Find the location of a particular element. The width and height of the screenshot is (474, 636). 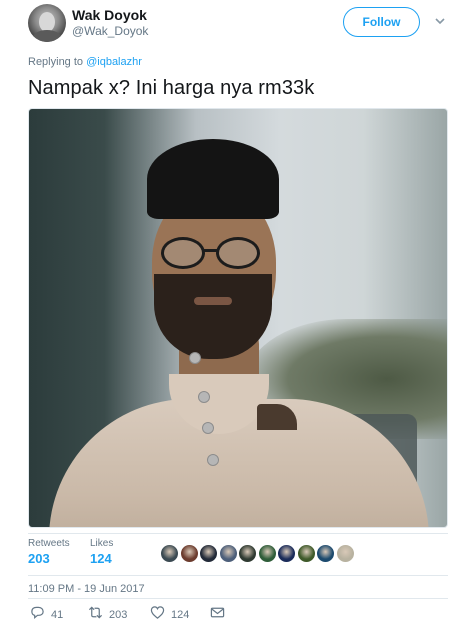

retweet-count: 203 is located at coordinates (118, 615).